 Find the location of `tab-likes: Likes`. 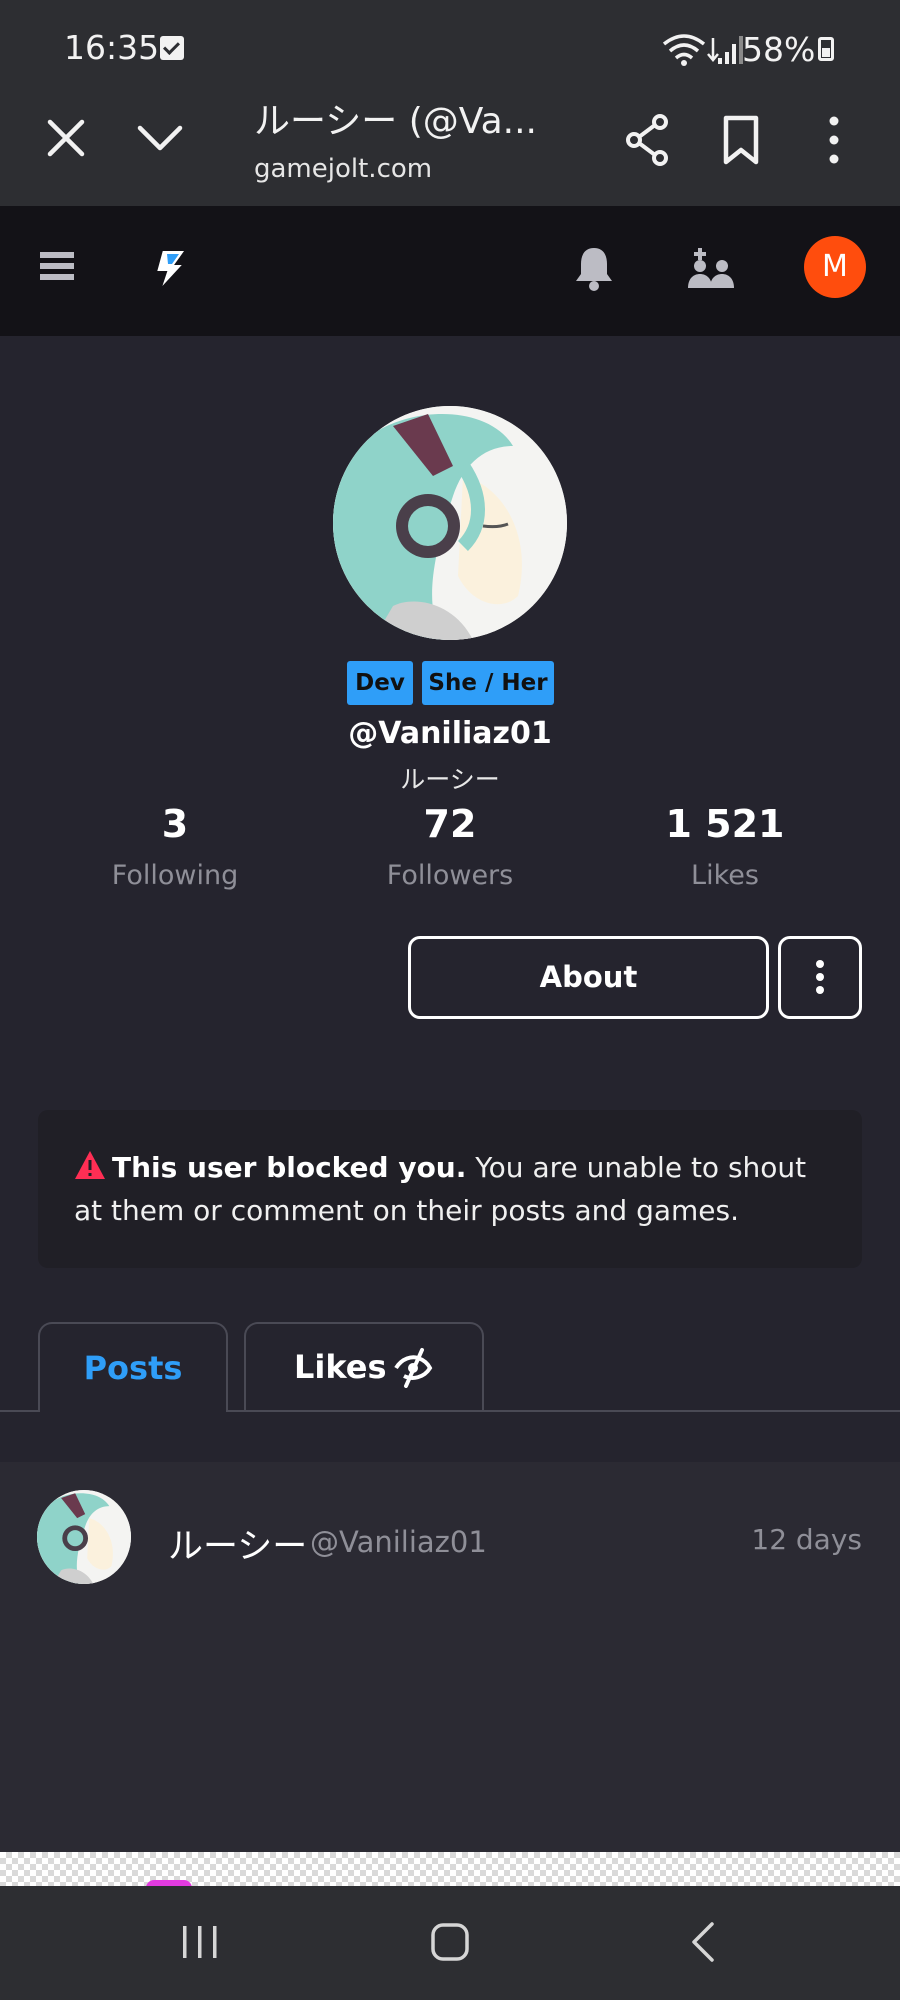

tab-likes: Likes is located at coordinates (364, 1366).